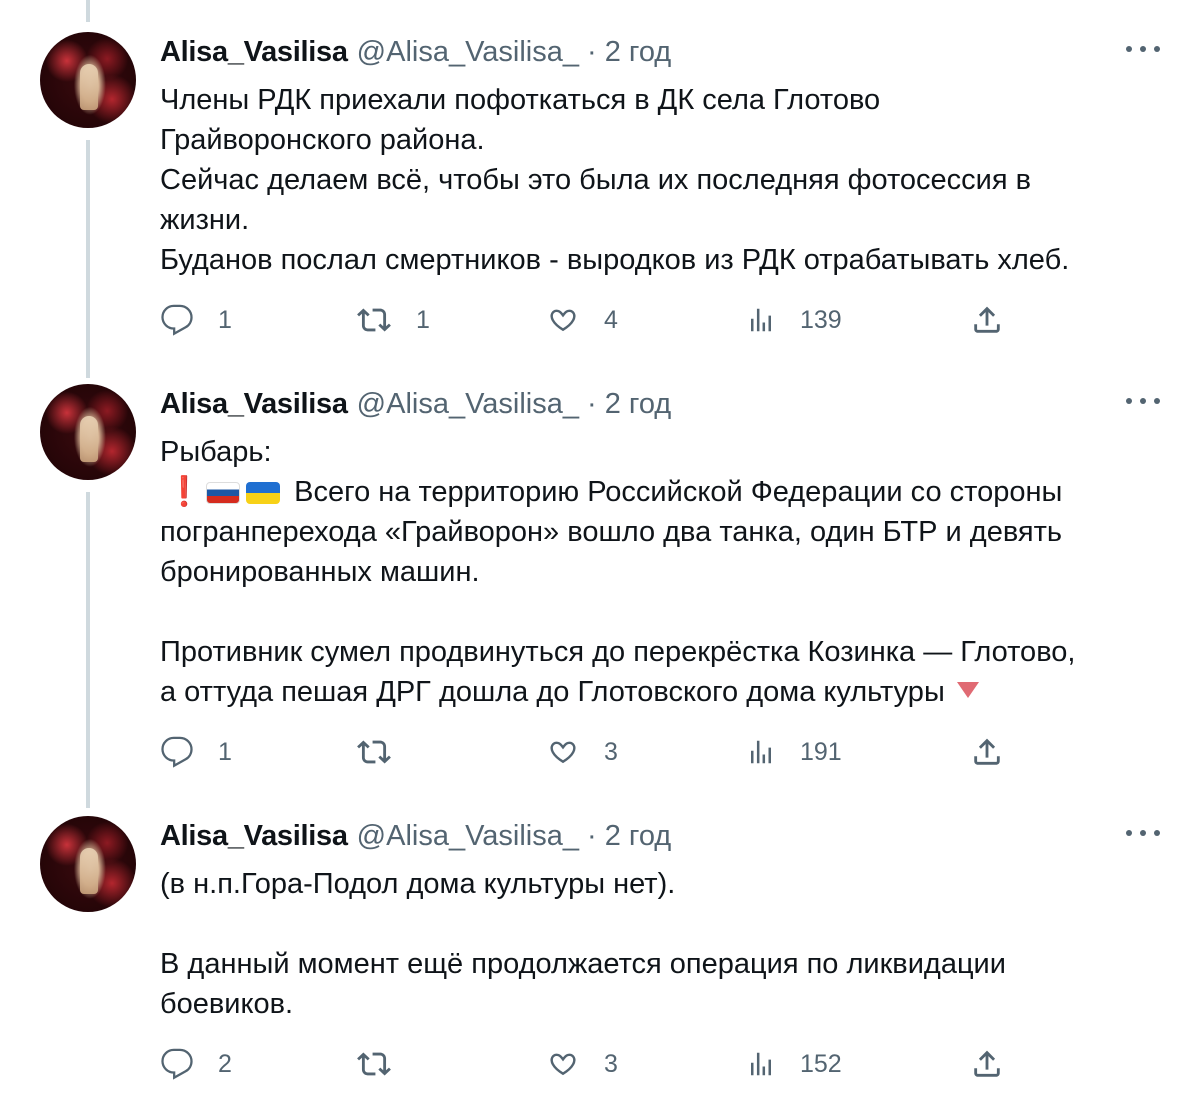  What do you see at coordinates (967, 690) in the screenshot?
I see `red-triangle-down-icon` at bounding box center [967, 690].